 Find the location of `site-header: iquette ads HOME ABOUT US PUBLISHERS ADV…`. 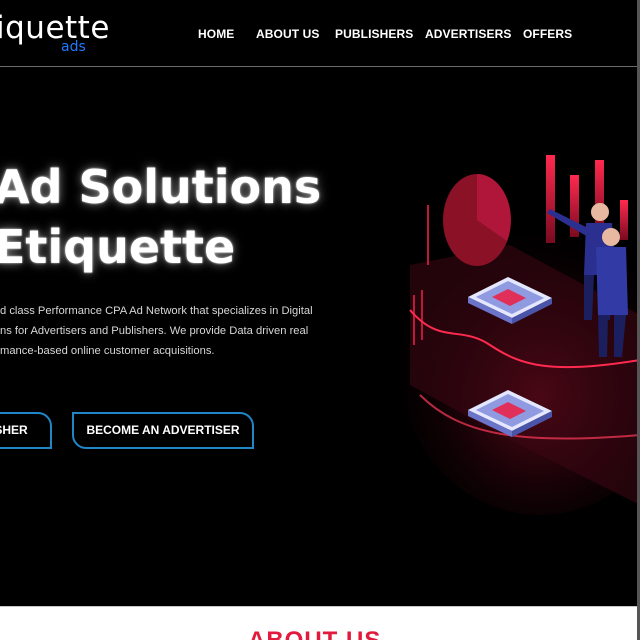

site-header: iquette ads HOME ABOUT US PUBLISHERS ADV… is located at coordinates (320, 33).